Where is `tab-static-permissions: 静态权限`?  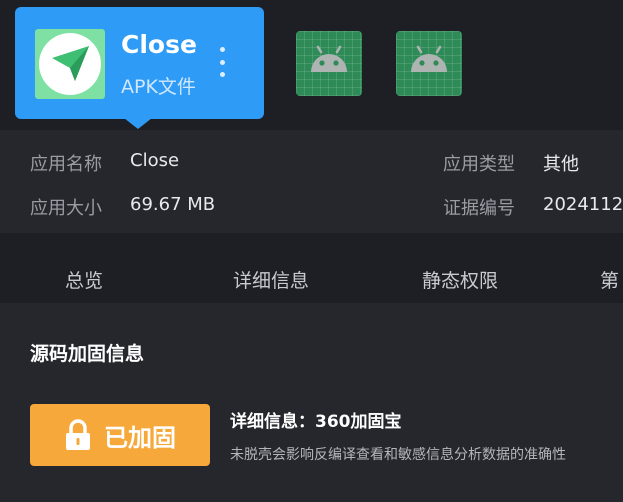
tab-static-permissions: 静态权限 is located at coordinates (460, 279).